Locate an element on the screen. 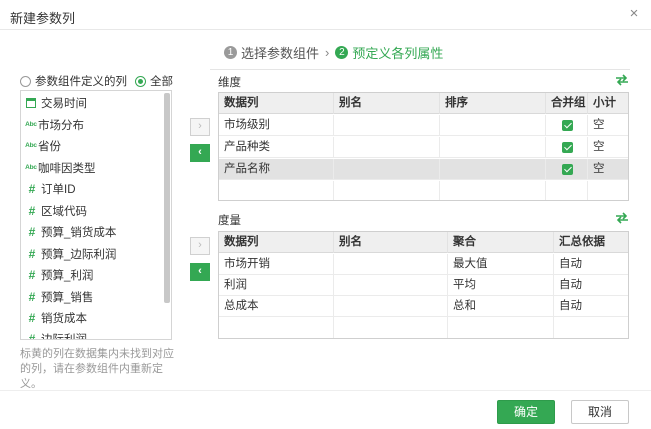  field-item: Abc 咖啡因类型 is located at coordinates (91, 167).